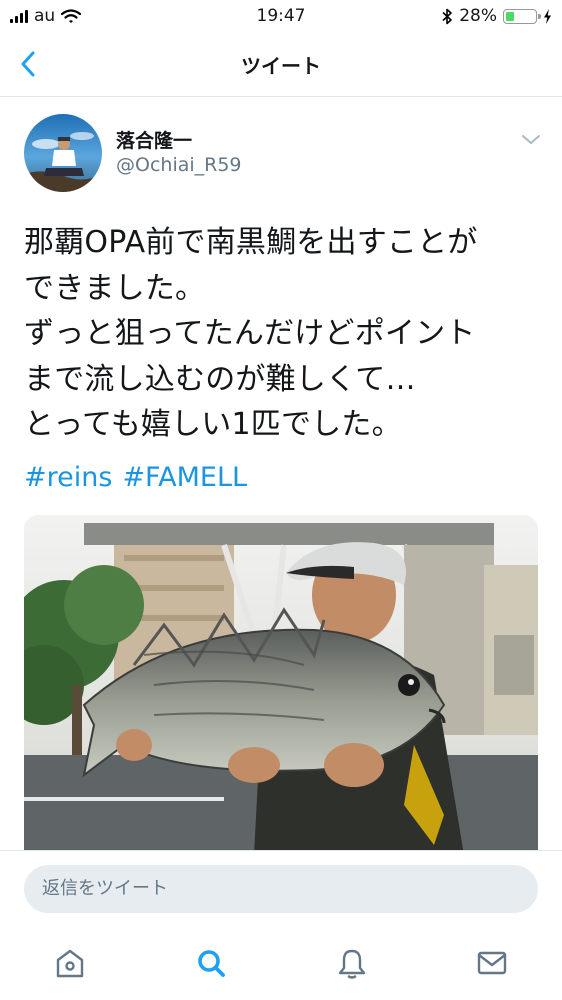 This screenshot has height=1000, width=562. What do you see at coordinates (284, 154) in the screenshot?
I see `tweet-author: 落合隆一 @Ochiai_R59` at bounding box center [284, 154].